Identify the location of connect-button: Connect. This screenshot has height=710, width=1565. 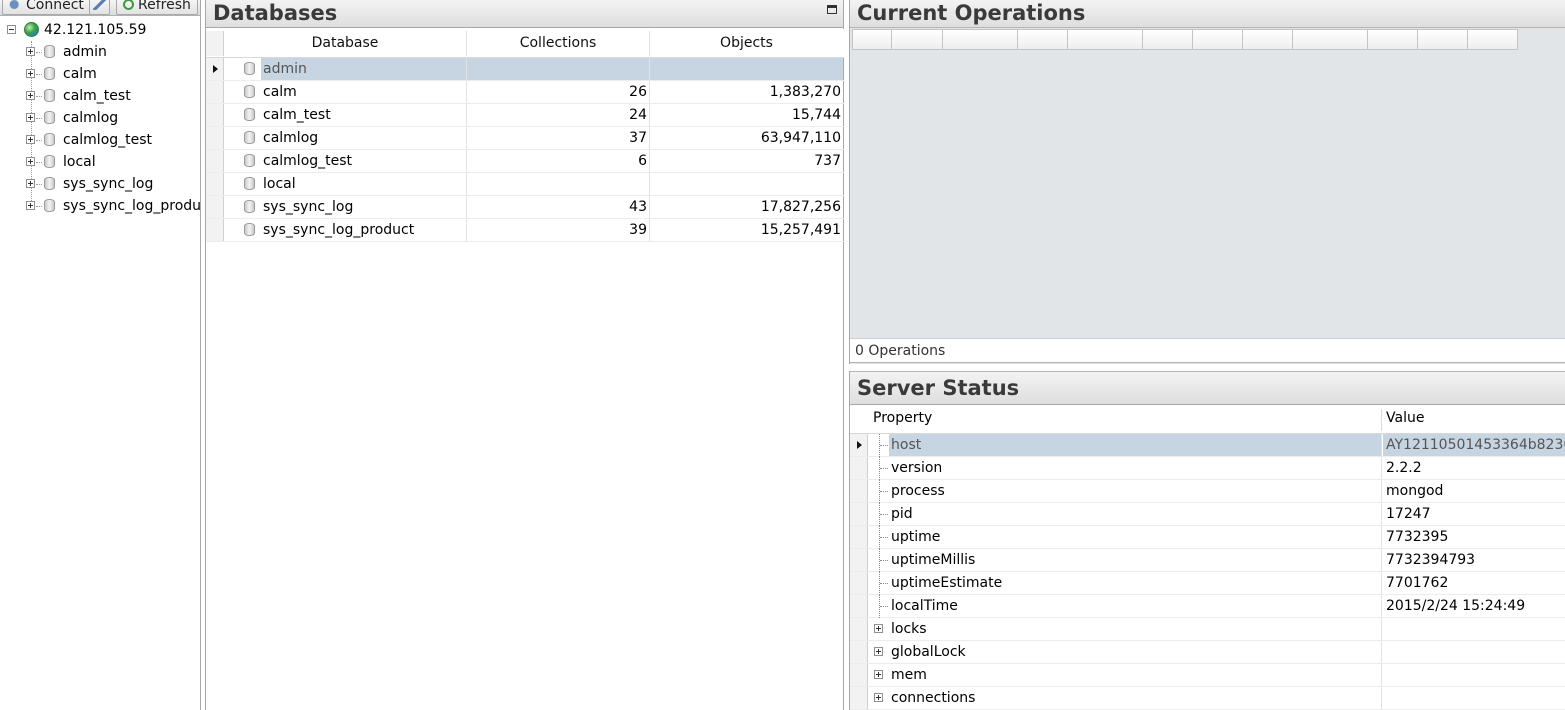
(46, 7).